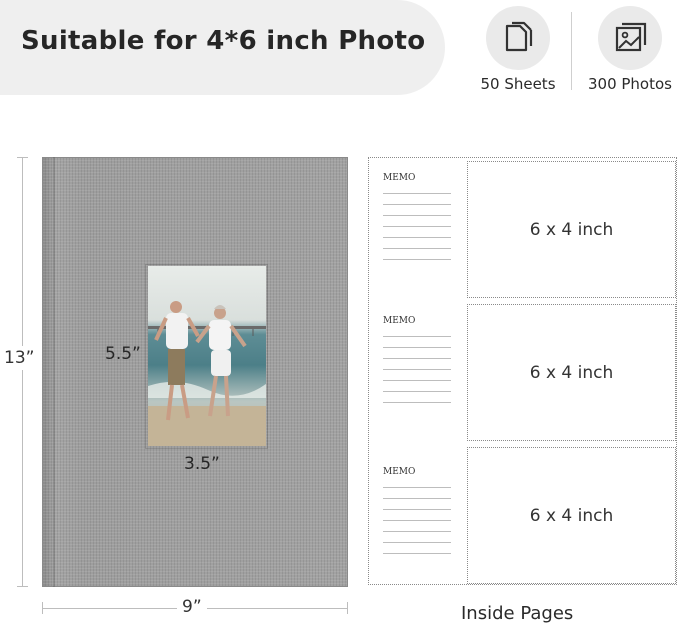 Image resolution: width=679 pixels, height=627 pixels. Describe the element at coordinates (22, 586) in the screenshot. I see `height-dimension-cap-bottom` at that location.